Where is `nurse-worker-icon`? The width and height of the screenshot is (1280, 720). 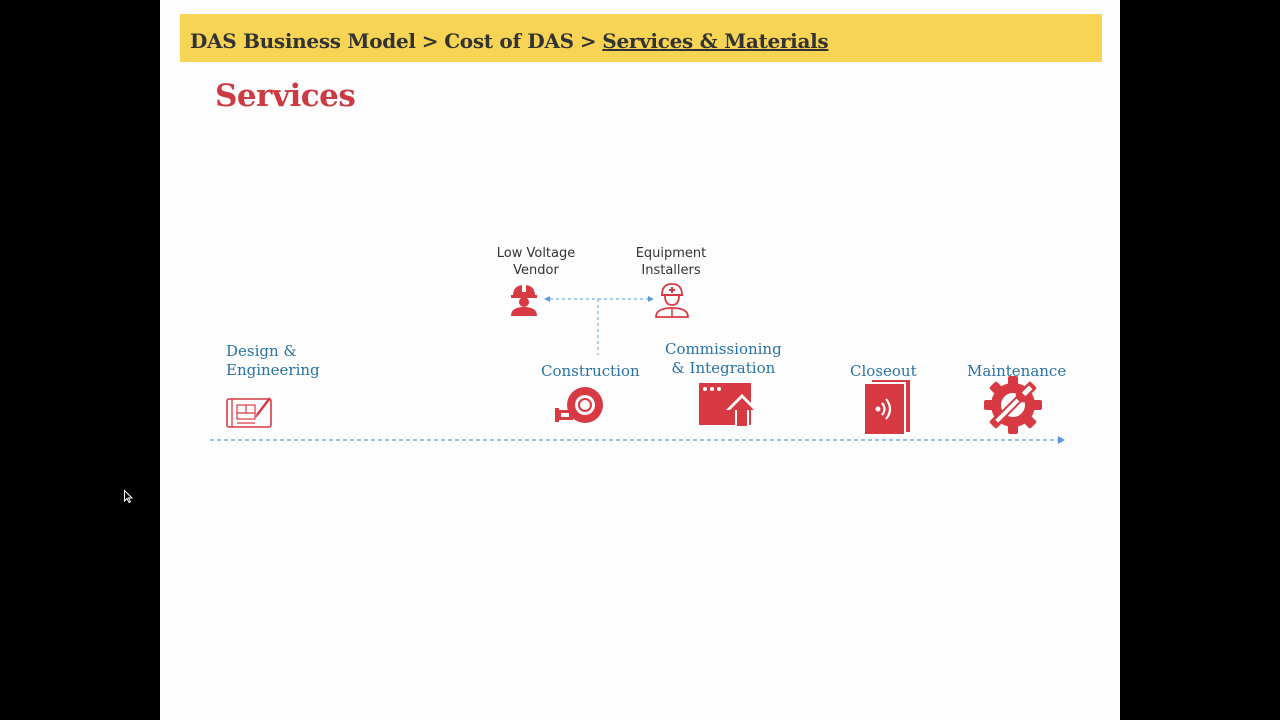 nurse-worker-icon is located at coordinates (672, 302).